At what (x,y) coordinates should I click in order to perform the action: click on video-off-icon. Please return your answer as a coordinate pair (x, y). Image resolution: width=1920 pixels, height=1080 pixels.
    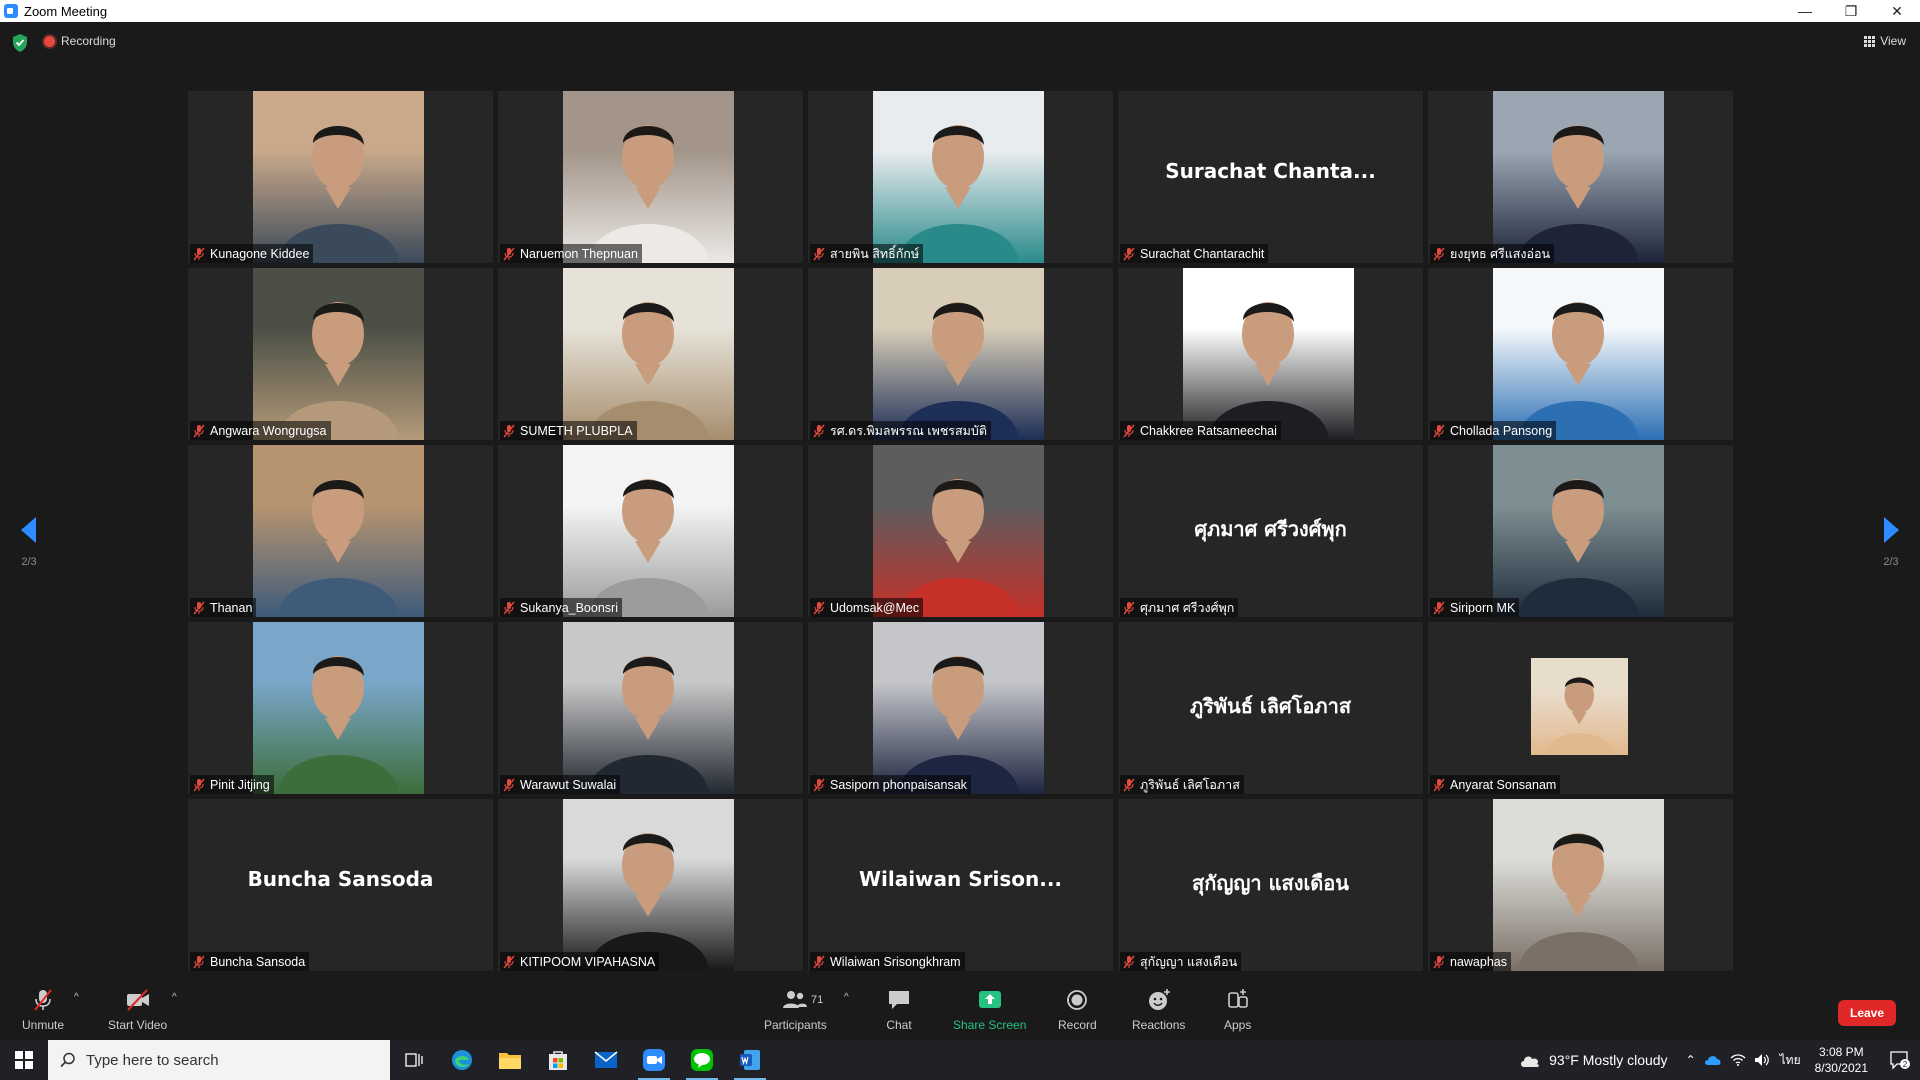
    Looking at the image, I should click on (137, 1000).